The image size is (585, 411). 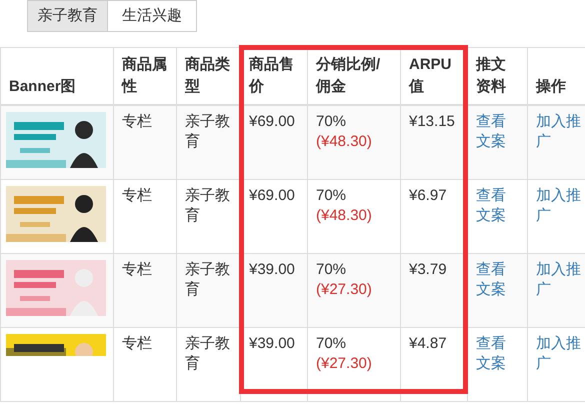 What do you see at coordinates (274, 364) in the screenshot?
I see `table-cell: ¥39.00` at bounding box center [274, 364].